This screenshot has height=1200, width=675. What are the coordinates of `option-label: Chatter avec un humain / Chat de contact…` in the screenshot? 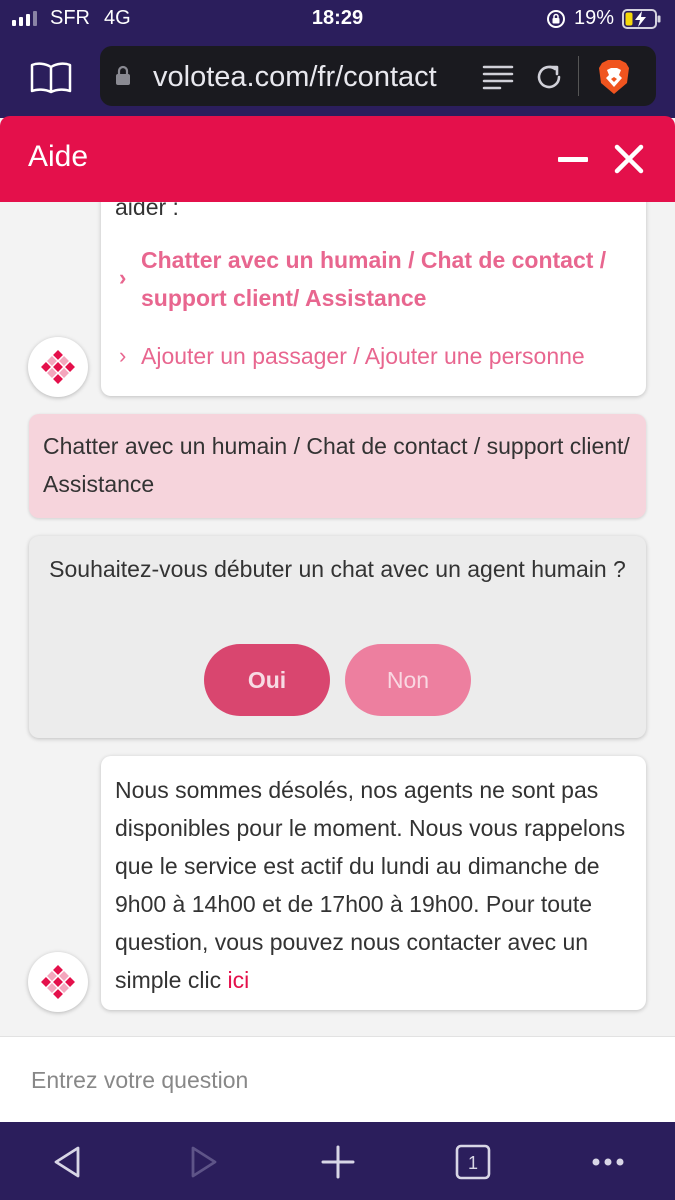 It's located at (374, 279).